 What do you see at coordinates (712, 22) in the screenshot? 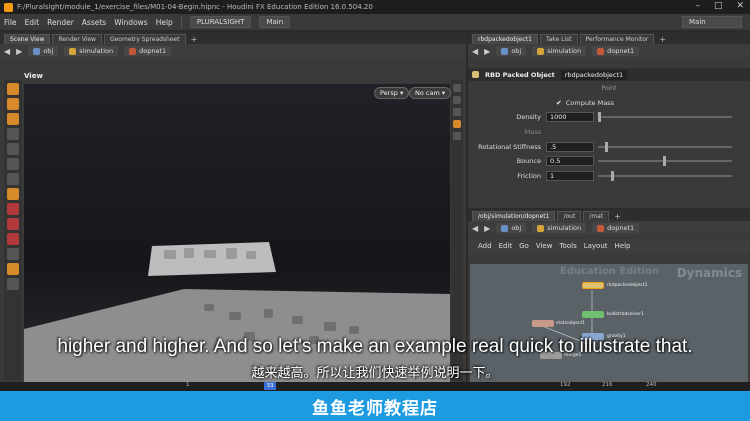
I see `desktop-selector-right: Main` at bounding box center [712, 22].